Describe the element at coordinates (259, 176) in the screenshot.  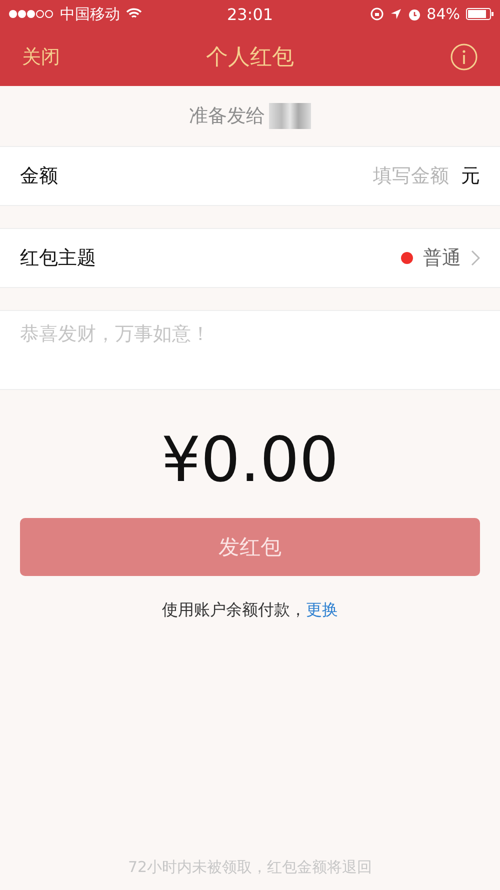
I see `amount-field: 填写金额` at that location.